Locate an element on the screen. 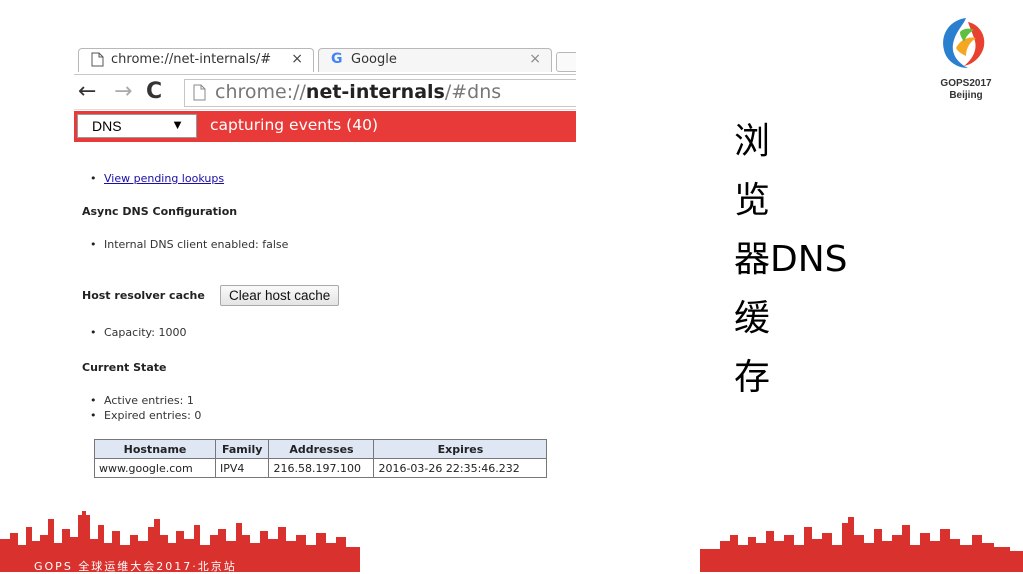 The height and width of the screenshot is (574, 1023). slide-title: 浏 览 器DNS 缓 存 is located at coordinates (791, 259).